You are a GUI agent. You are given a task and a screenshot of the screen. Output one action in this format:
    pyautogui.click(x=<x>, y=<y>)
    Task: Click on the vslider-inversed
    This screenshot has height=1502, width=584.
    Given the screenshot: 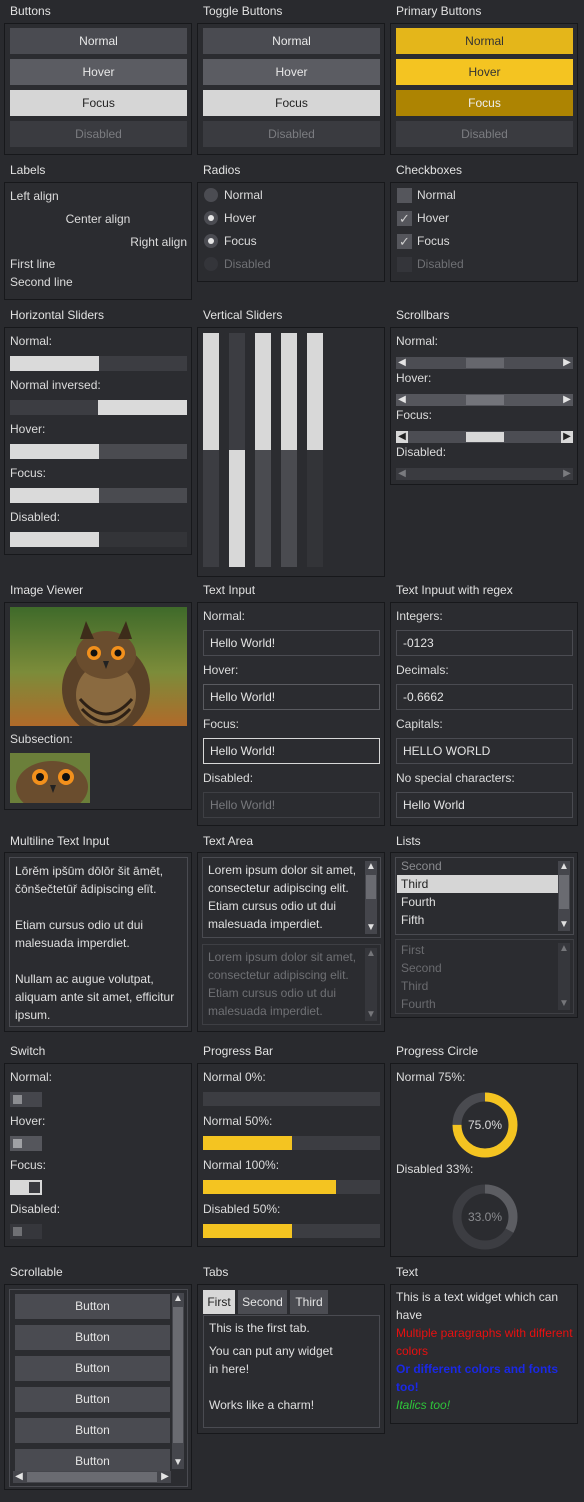 What is the action you would take?
    pyautogui.click(x=237, y=450)
    